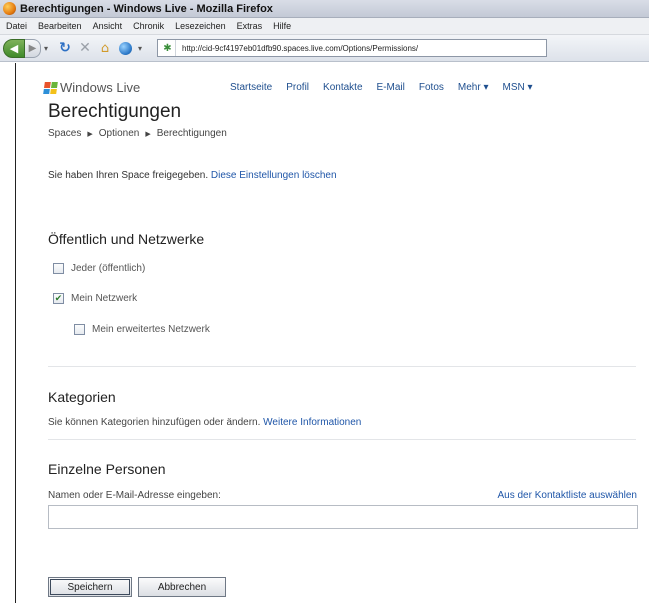 The width and height of the screenshot is (649, 603). Describe the element at coordinates (473, 87) in the screenshot. I see `nav-mehr: Mehr ▾` at that location.